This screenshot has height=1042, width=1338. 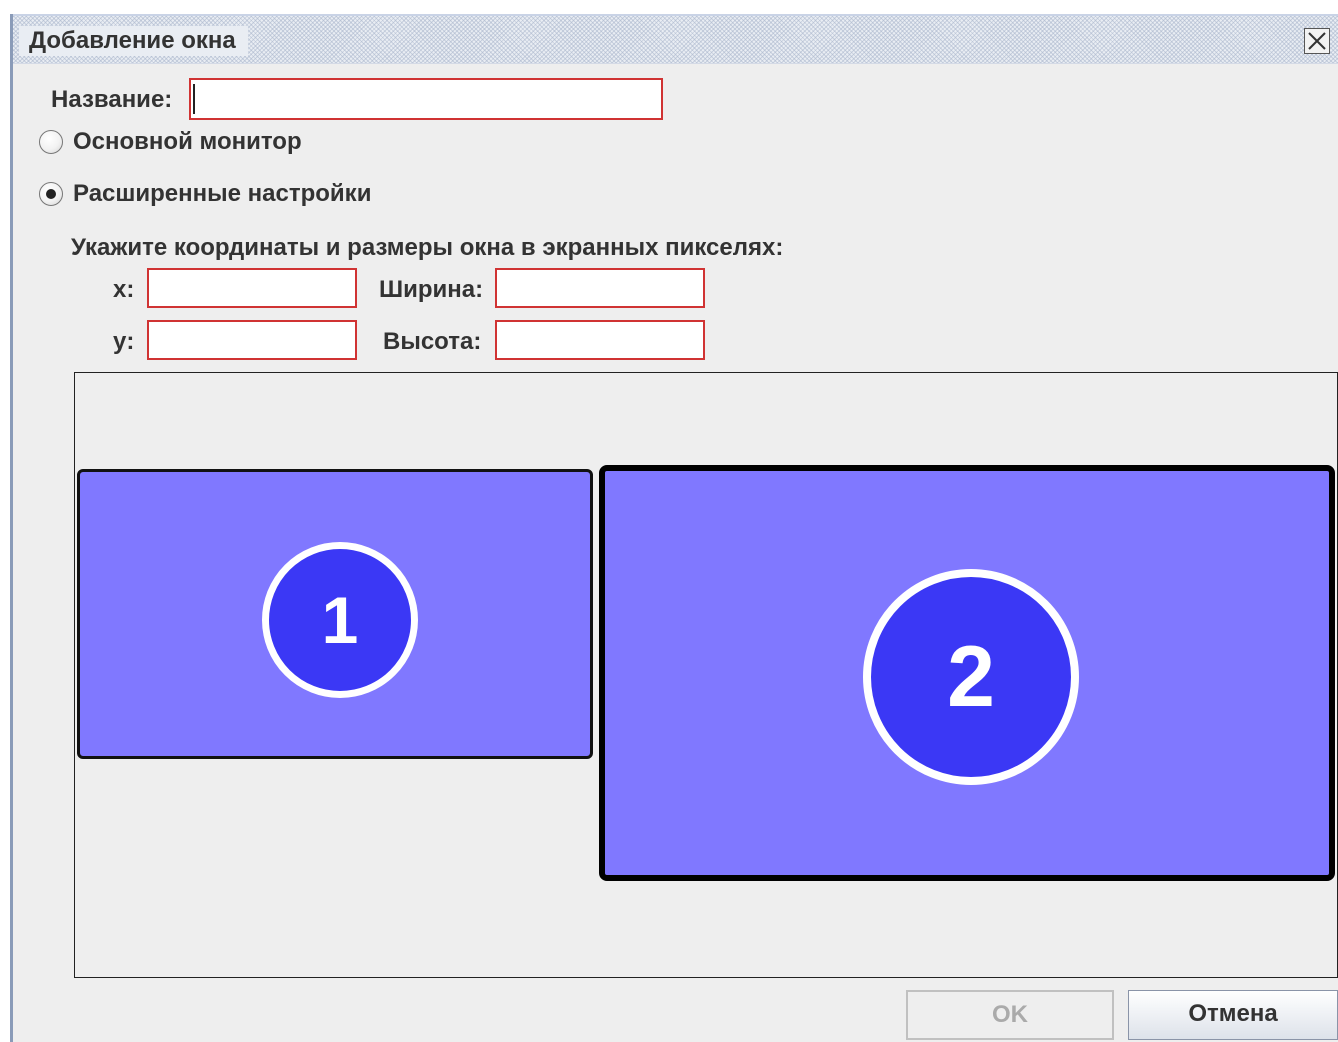 I want to click on height-label: Высота:, so click(x=432, y=341).